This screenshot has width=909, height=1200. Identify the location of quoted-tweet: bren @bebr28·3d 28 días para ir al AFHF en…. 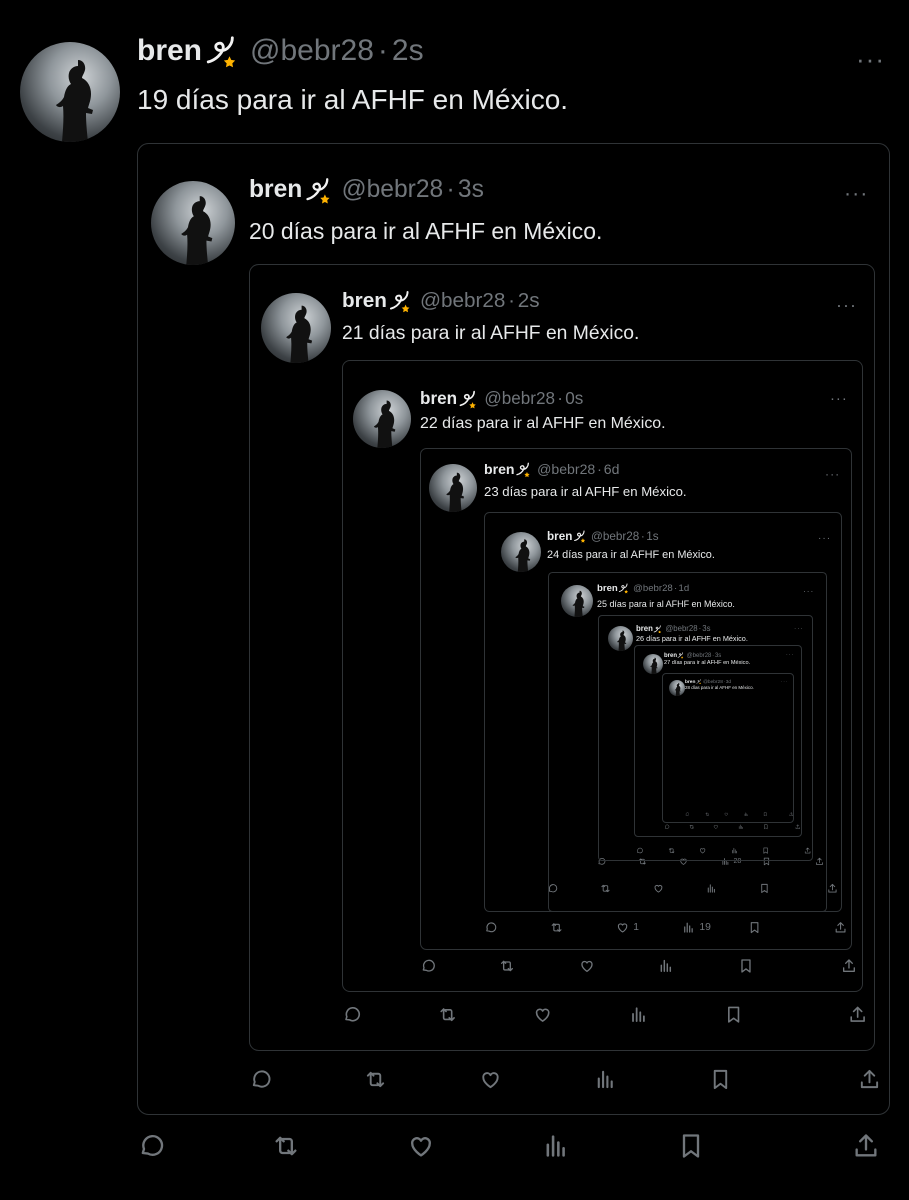
(728, 748).